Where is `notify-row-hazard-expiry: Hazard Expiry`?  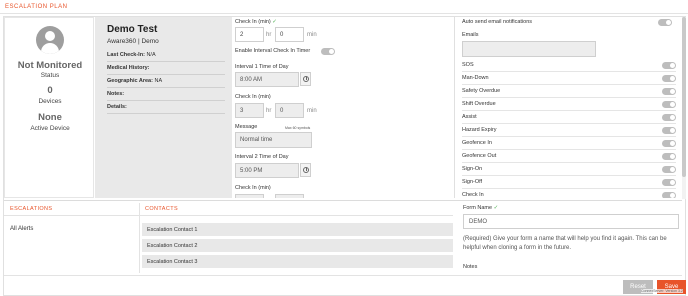
notify-row-hazard-expiry: Hazard Expiry is located at coordinates (569, 130).